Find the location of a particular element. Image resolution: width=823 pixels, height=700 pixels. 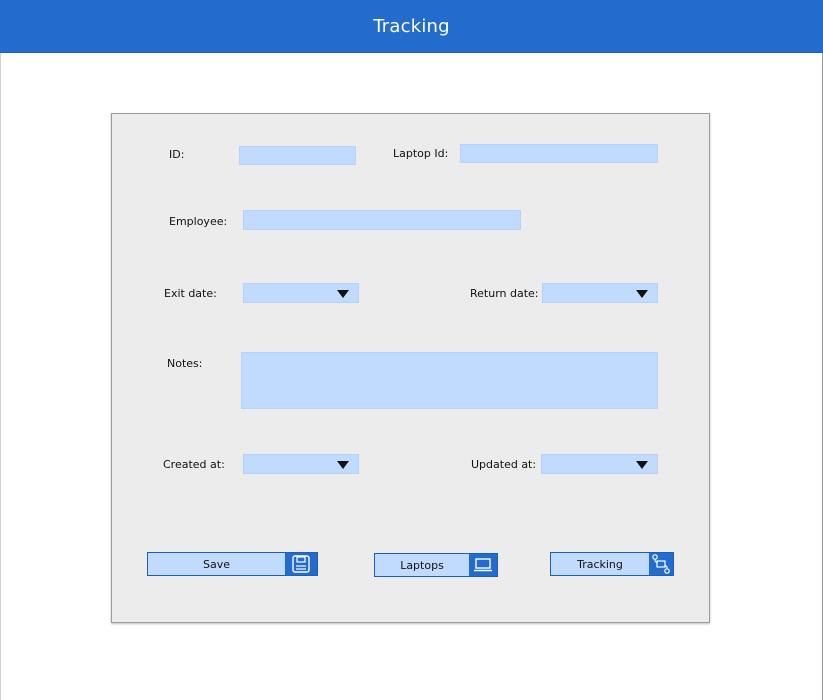

save-button-label: Save is located at coordinates (216, 564).